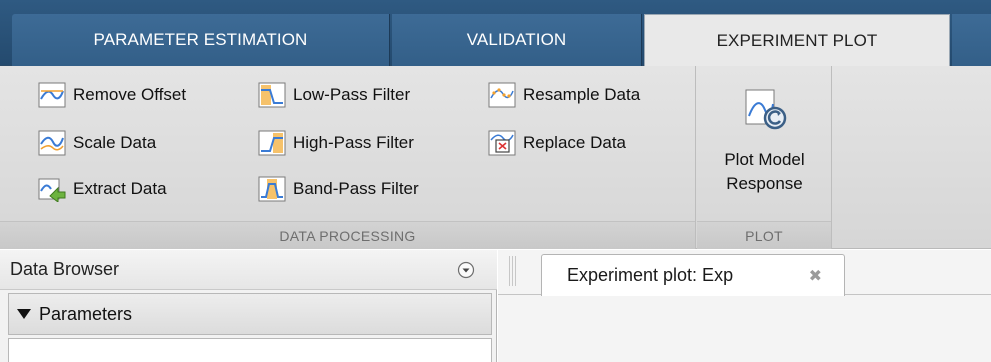 Image resolution: width=991 pixels, height=362 pixels. Describe the element at coordinates (52, 190) in the screenshot. I see `extract-data-icon` at that location.